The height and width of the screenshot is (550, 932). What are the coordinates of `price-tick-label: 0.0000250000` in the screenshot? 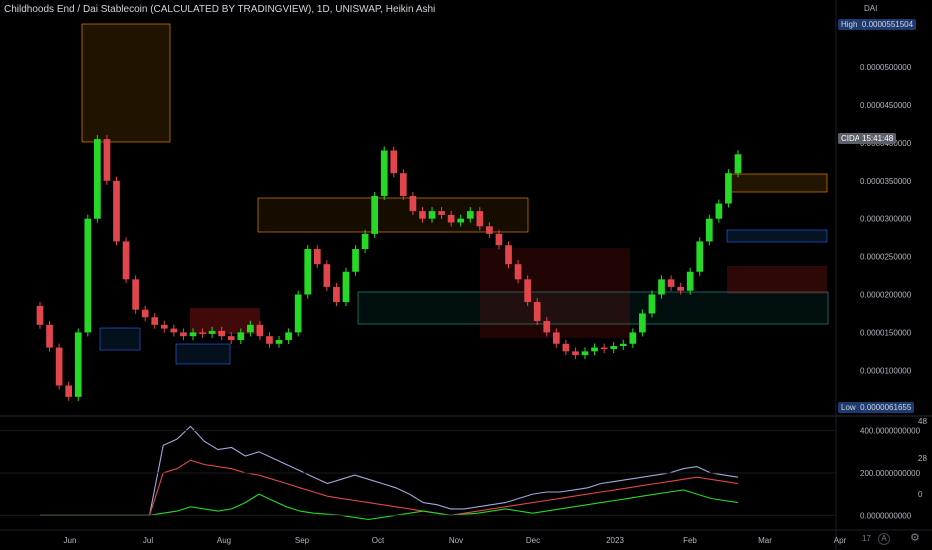 It's located at (886, 257).